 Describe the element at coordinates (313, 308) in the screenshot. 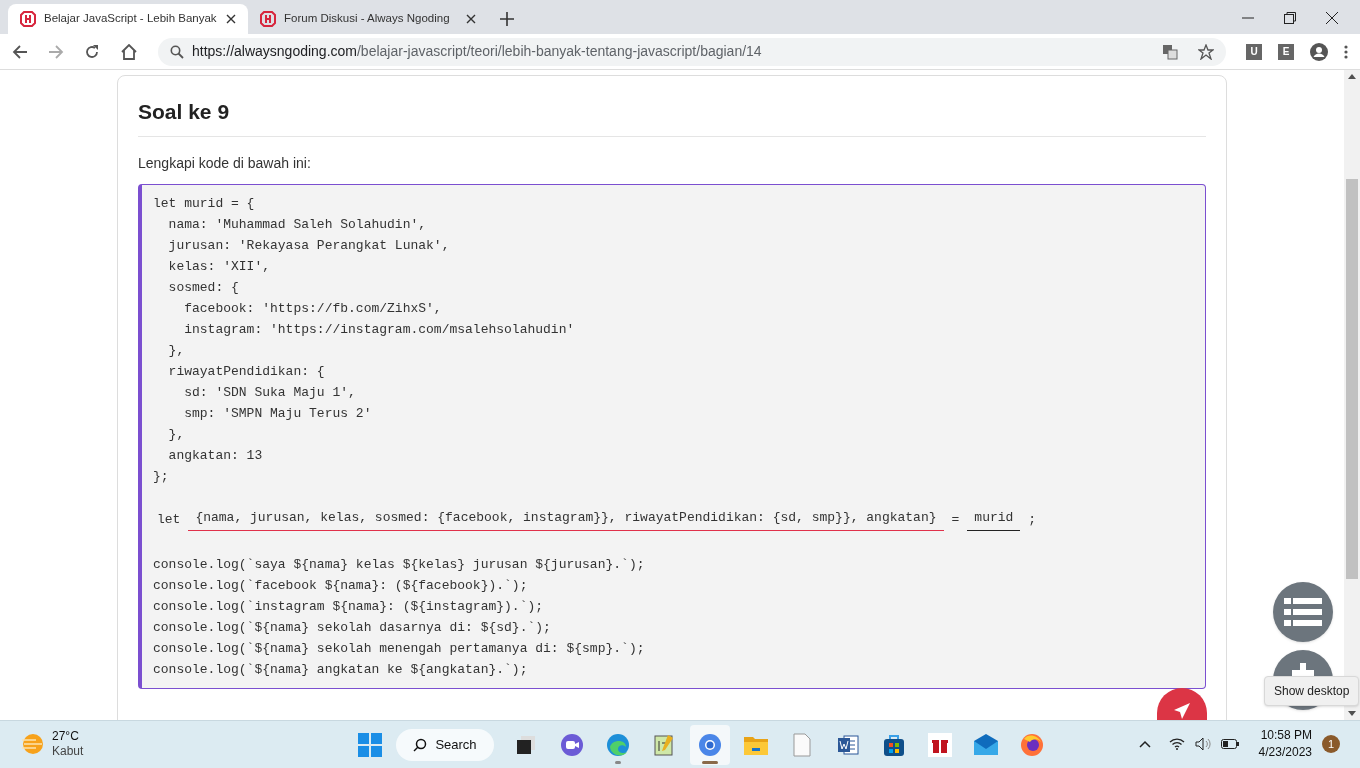

I see `code-line: facebook: 'https://fb.com/ZihxS',` at that location.